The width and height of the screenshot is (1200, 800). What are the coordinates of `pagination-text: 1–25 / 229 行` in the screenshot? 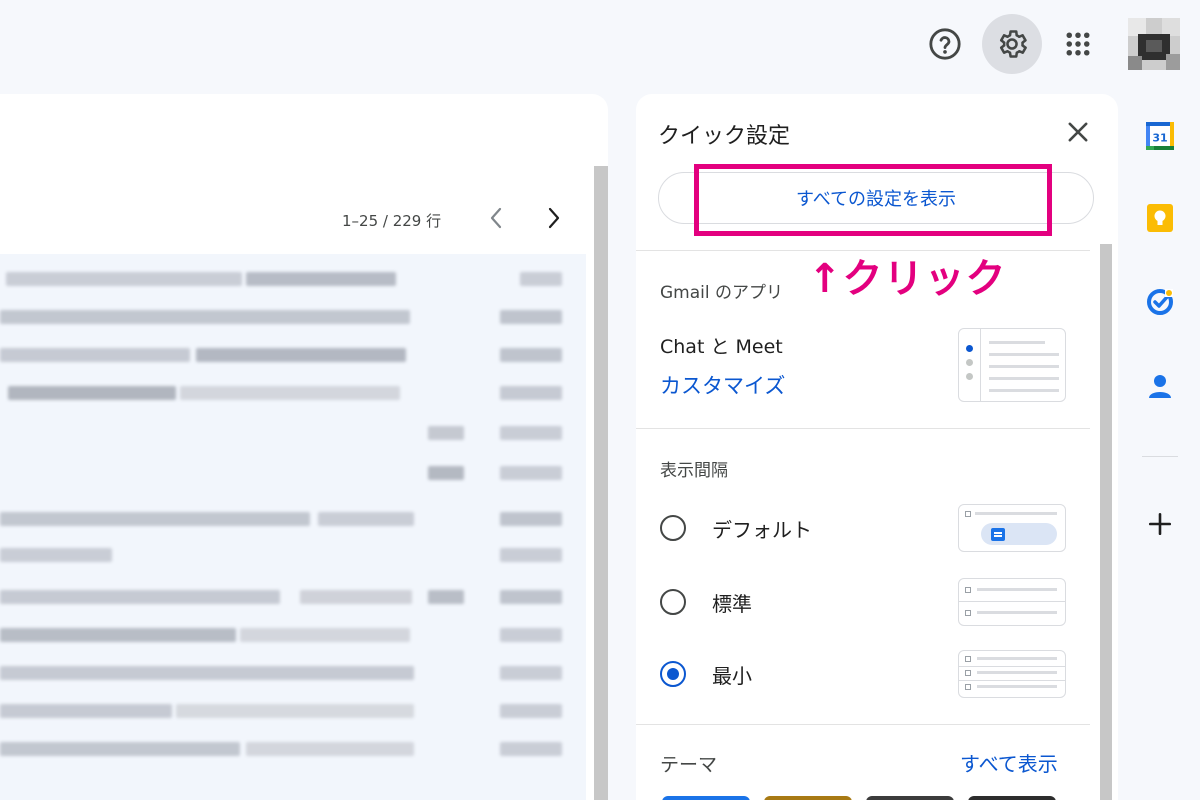 It's located at (392, 220).